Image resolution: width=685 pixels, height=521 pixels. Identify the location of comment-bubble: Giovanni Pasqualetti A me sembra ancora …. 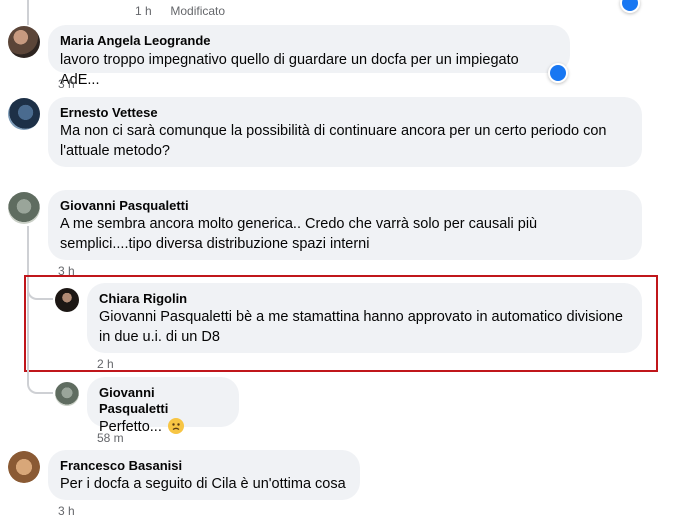
(345, 225).